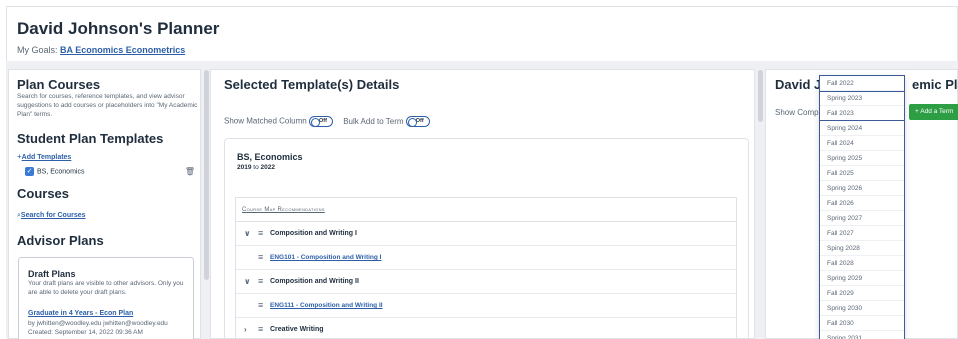 The width and height of the screenshot is (958, 339). What do you see at coordinates (486, 328) in the screenshot?
I see `requirement-group-row: › ≡ Creative Writing` at bounding box center [486, 328].